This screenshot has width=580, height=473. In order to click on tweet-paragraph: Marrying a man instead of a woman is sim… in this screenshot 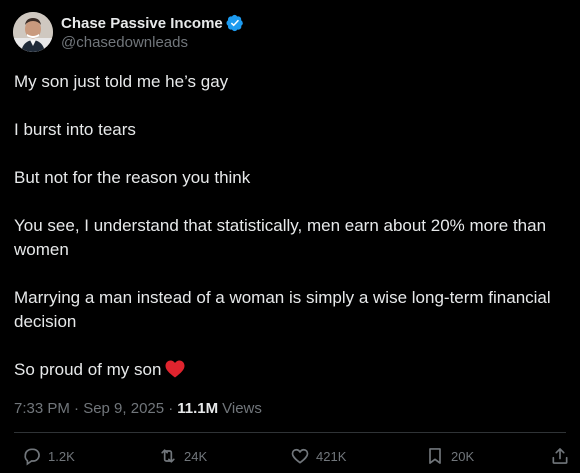, I will do `click(282, 309)`.